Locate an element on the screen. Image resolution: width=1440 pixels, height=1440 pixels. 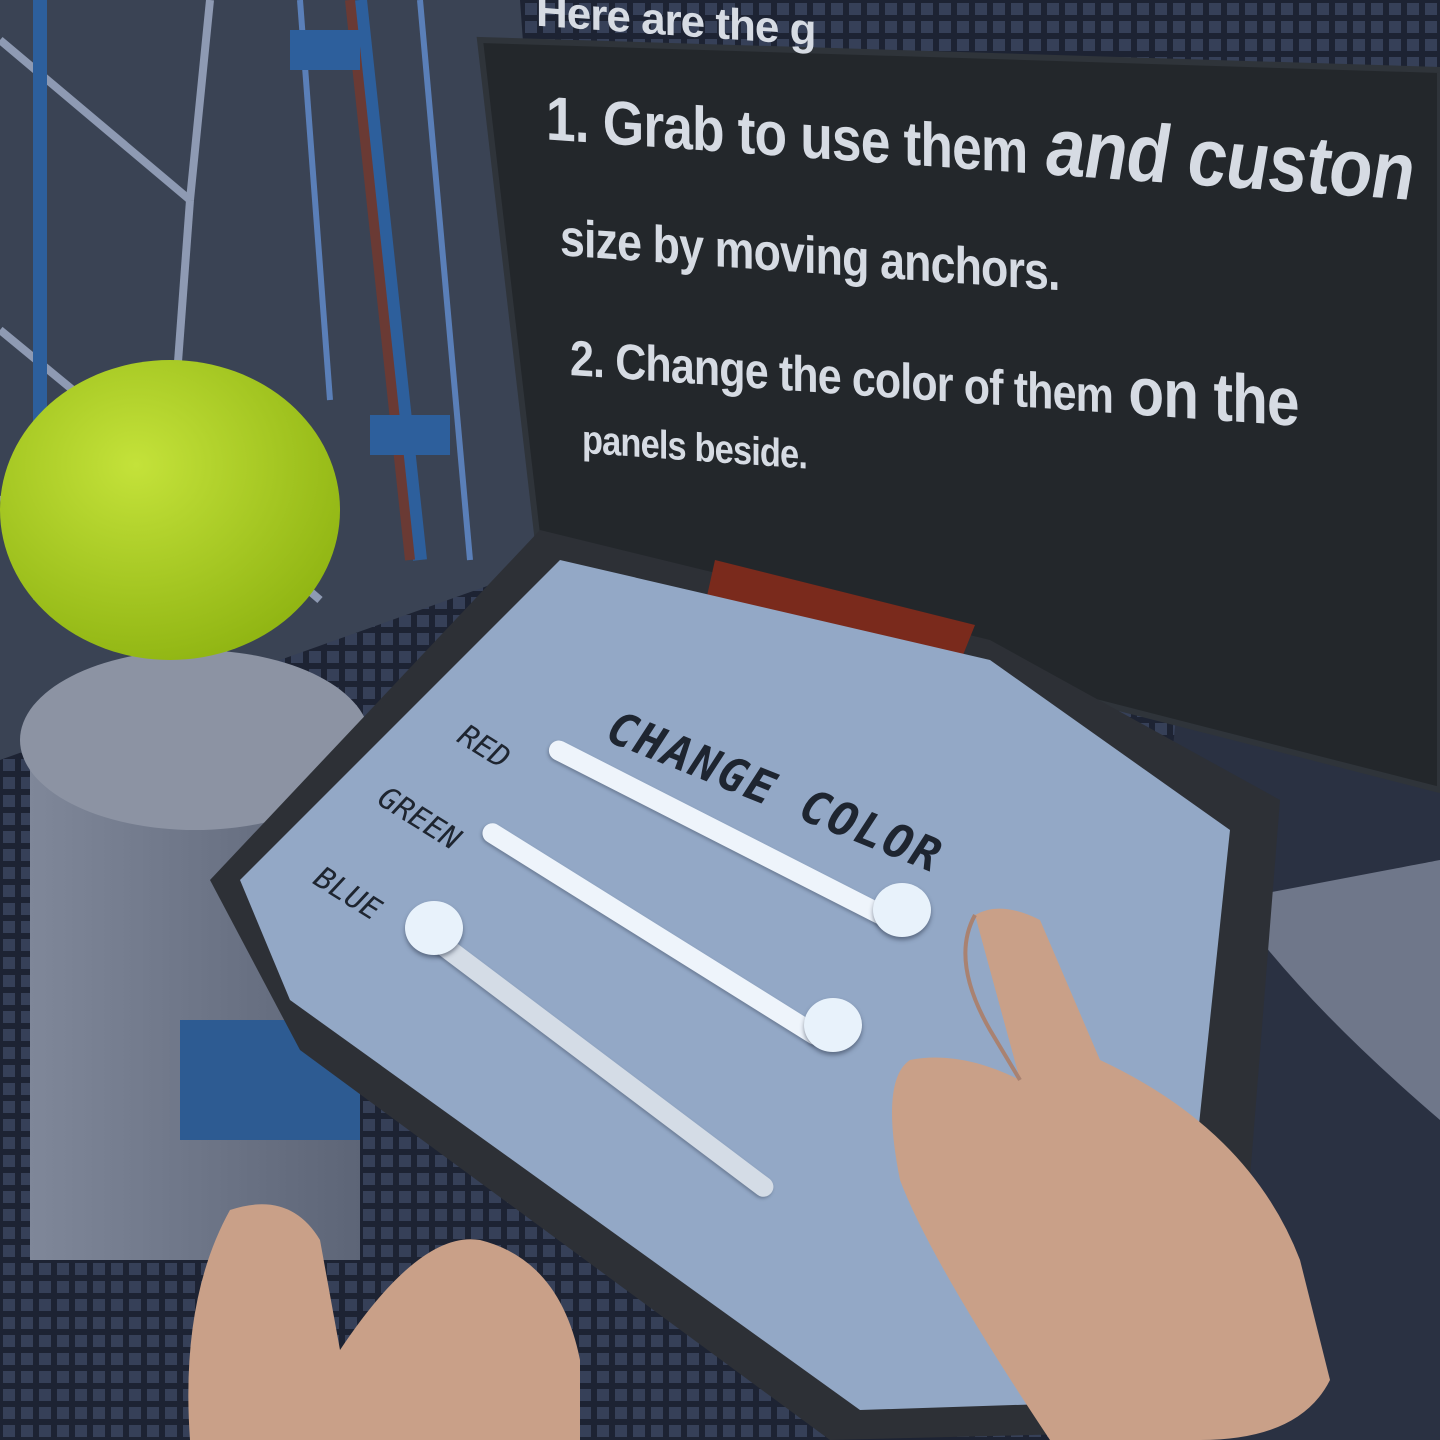
sign-line-3a: 2. Change the color of them is located at coordinates (842, 376).